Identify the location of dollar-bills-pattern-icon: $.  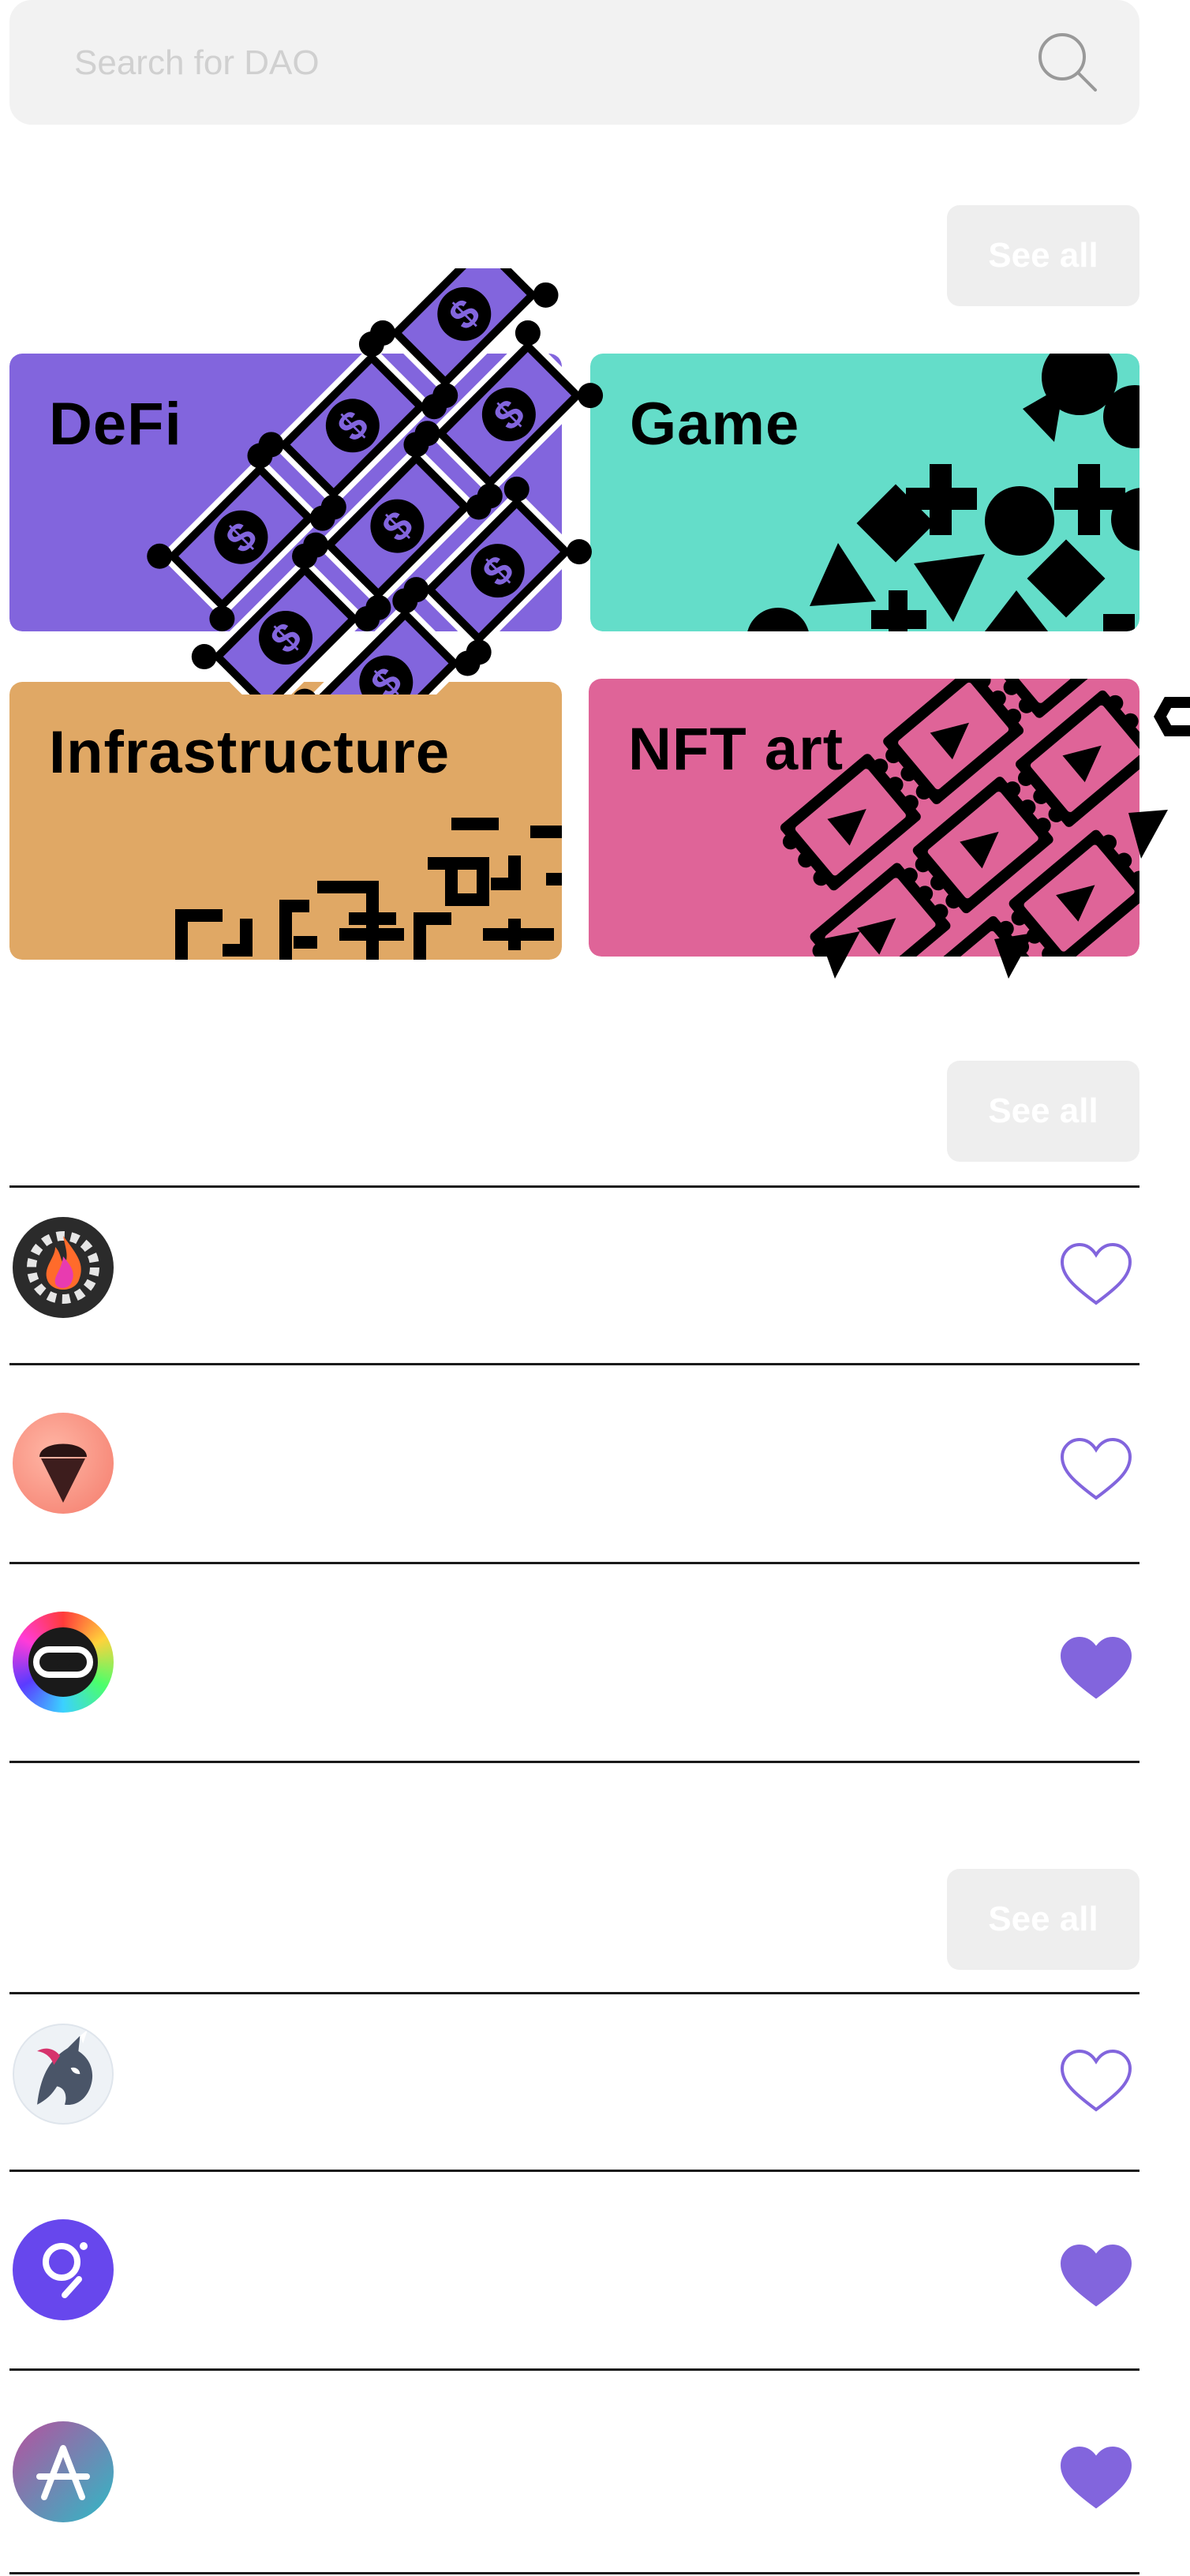
(442, 481).